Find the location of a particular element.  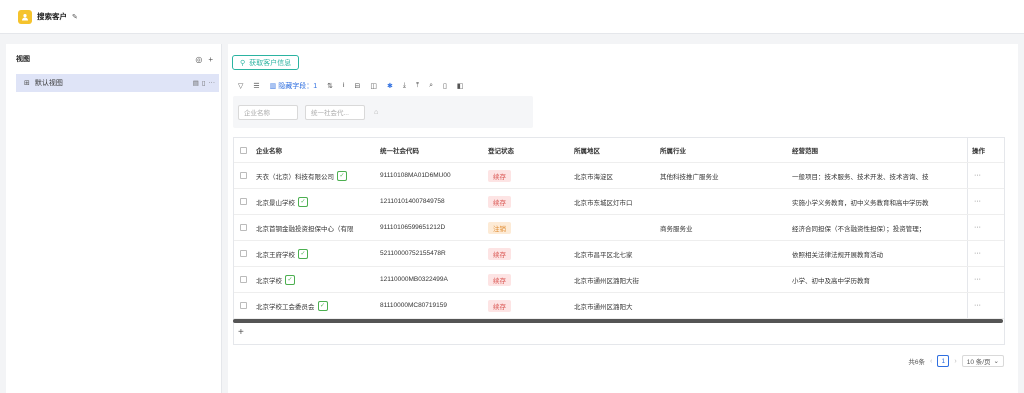

total-count: 共6条 is located at coordinates (917, 362).